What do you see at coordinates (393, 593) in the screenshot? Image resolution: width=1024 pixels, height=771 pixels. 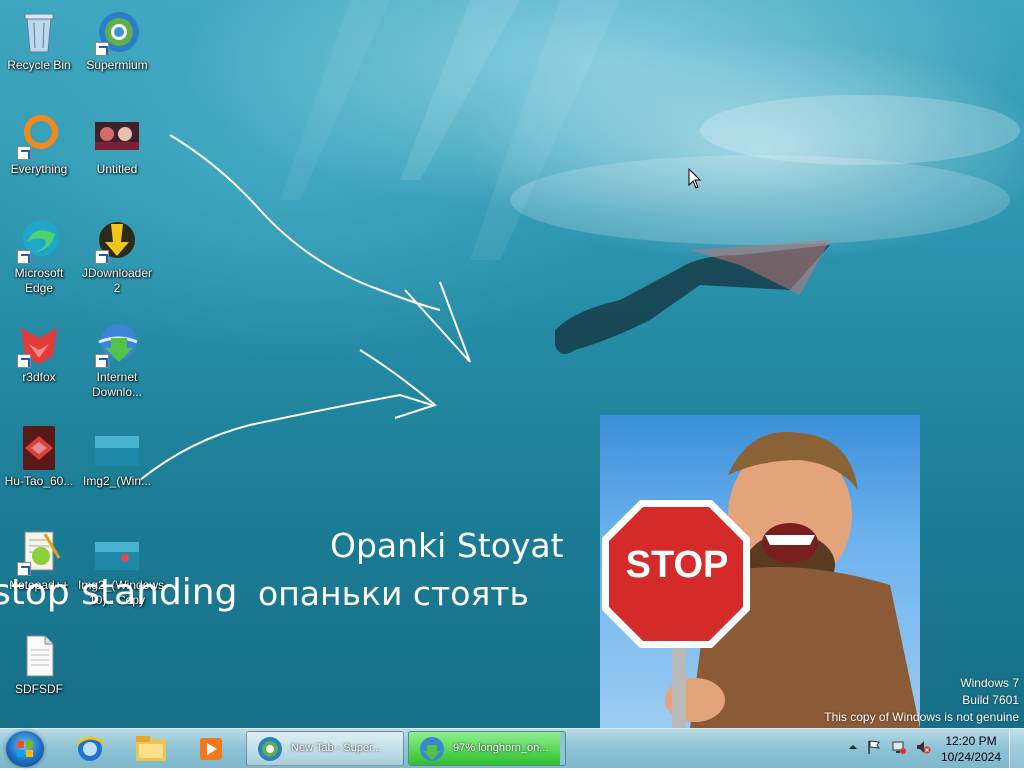 I see `overlay-text-cyrillic: опаньки стоять` at bounding box center [393, 593].